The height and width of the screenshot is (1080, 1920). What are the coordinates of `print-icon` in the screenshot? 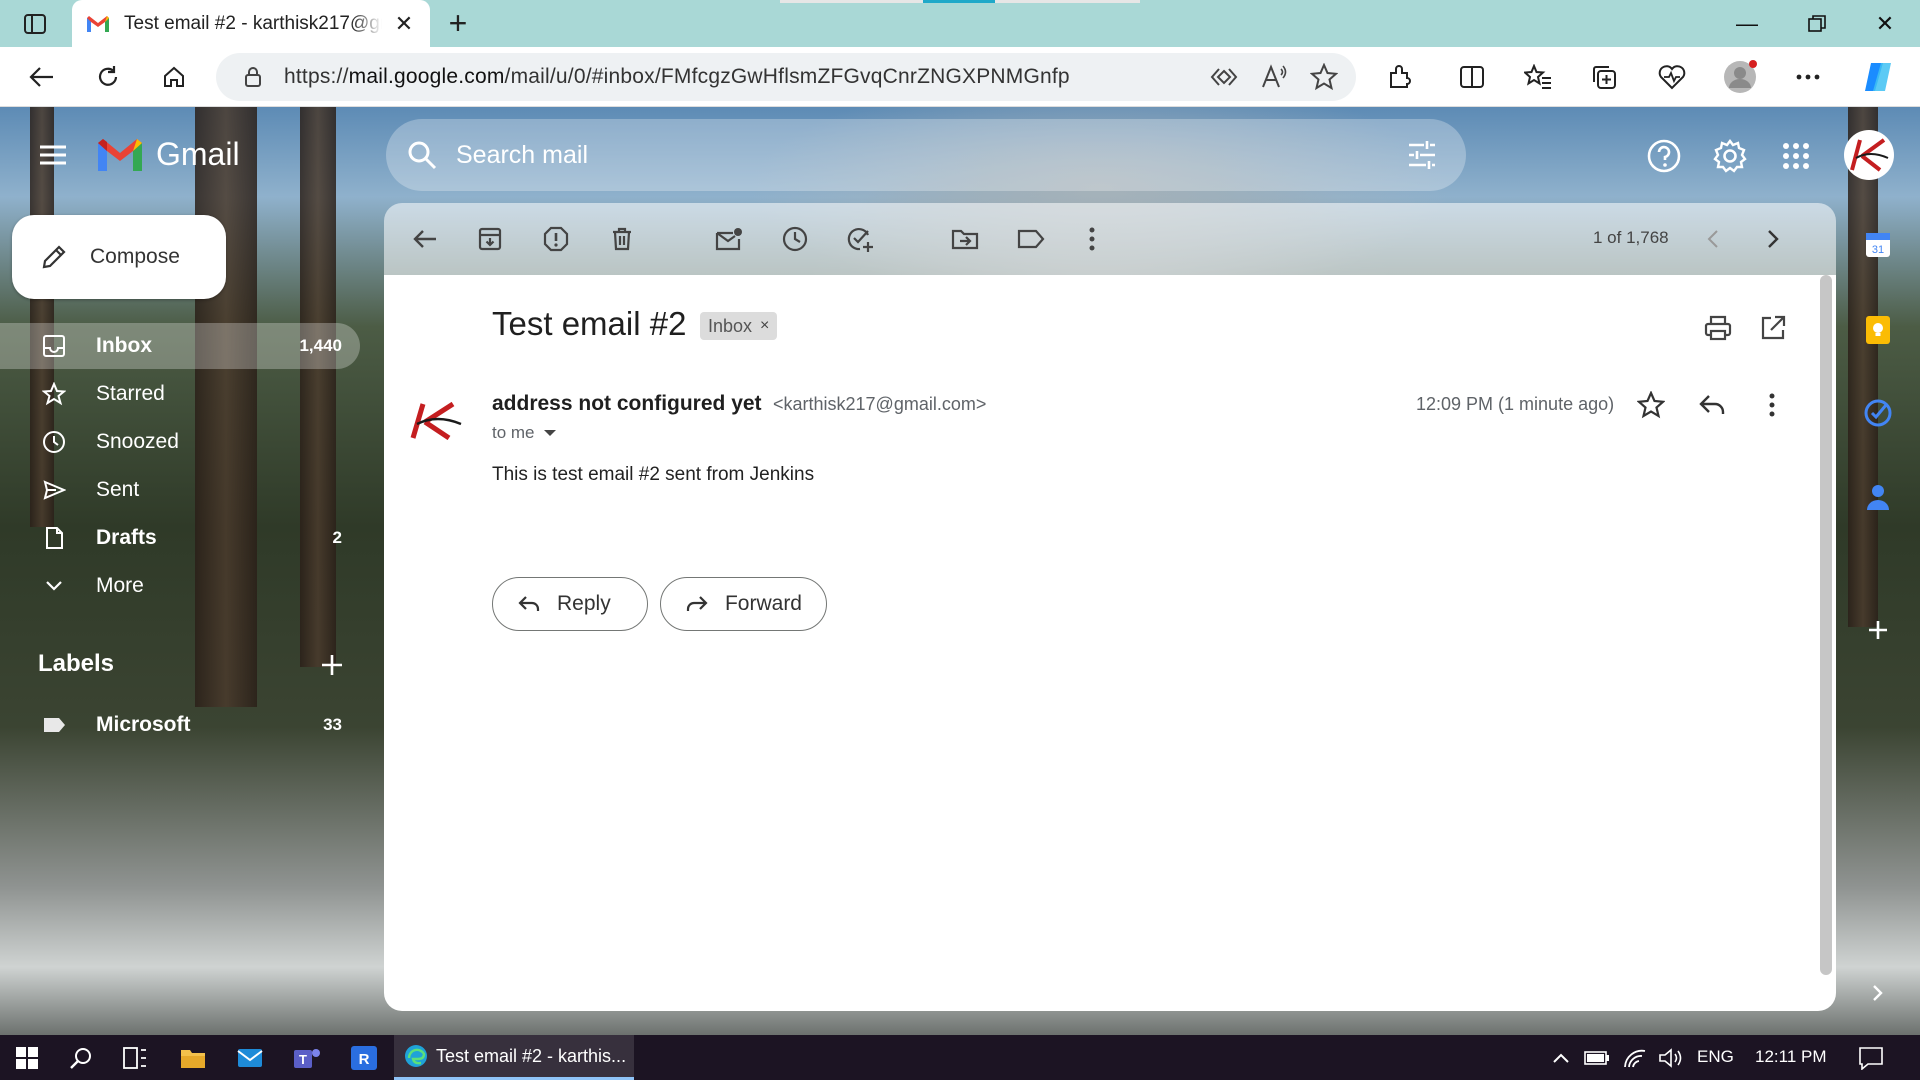 It's located at (1718, 330).